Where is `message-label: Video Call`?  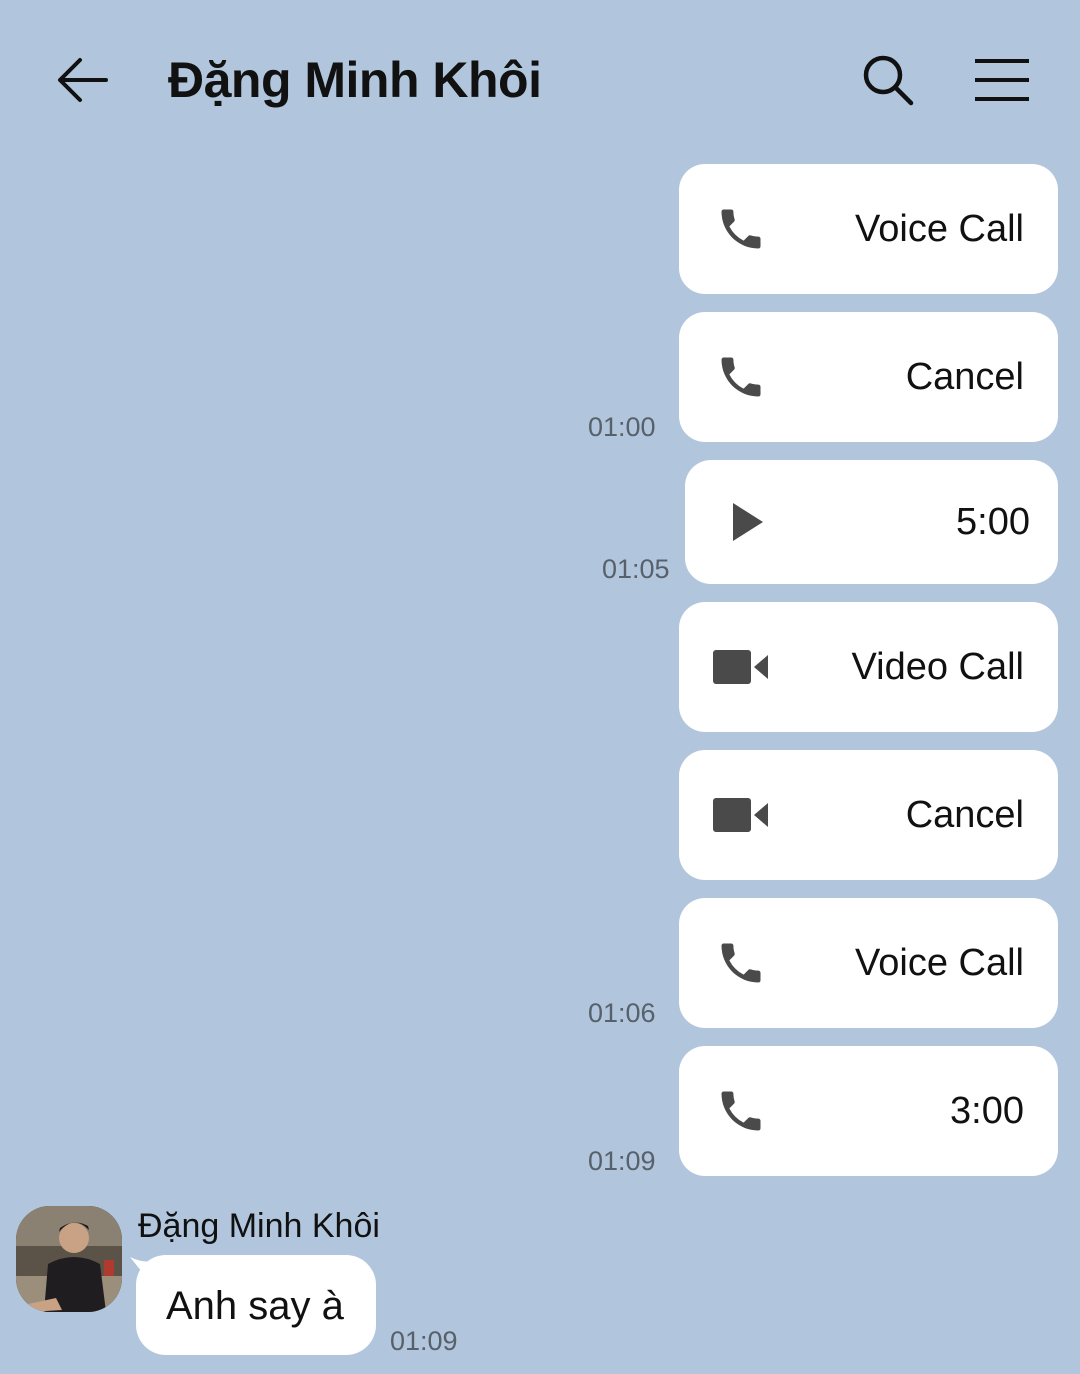
message-label: Video Call is located at coordinates (937, 667).